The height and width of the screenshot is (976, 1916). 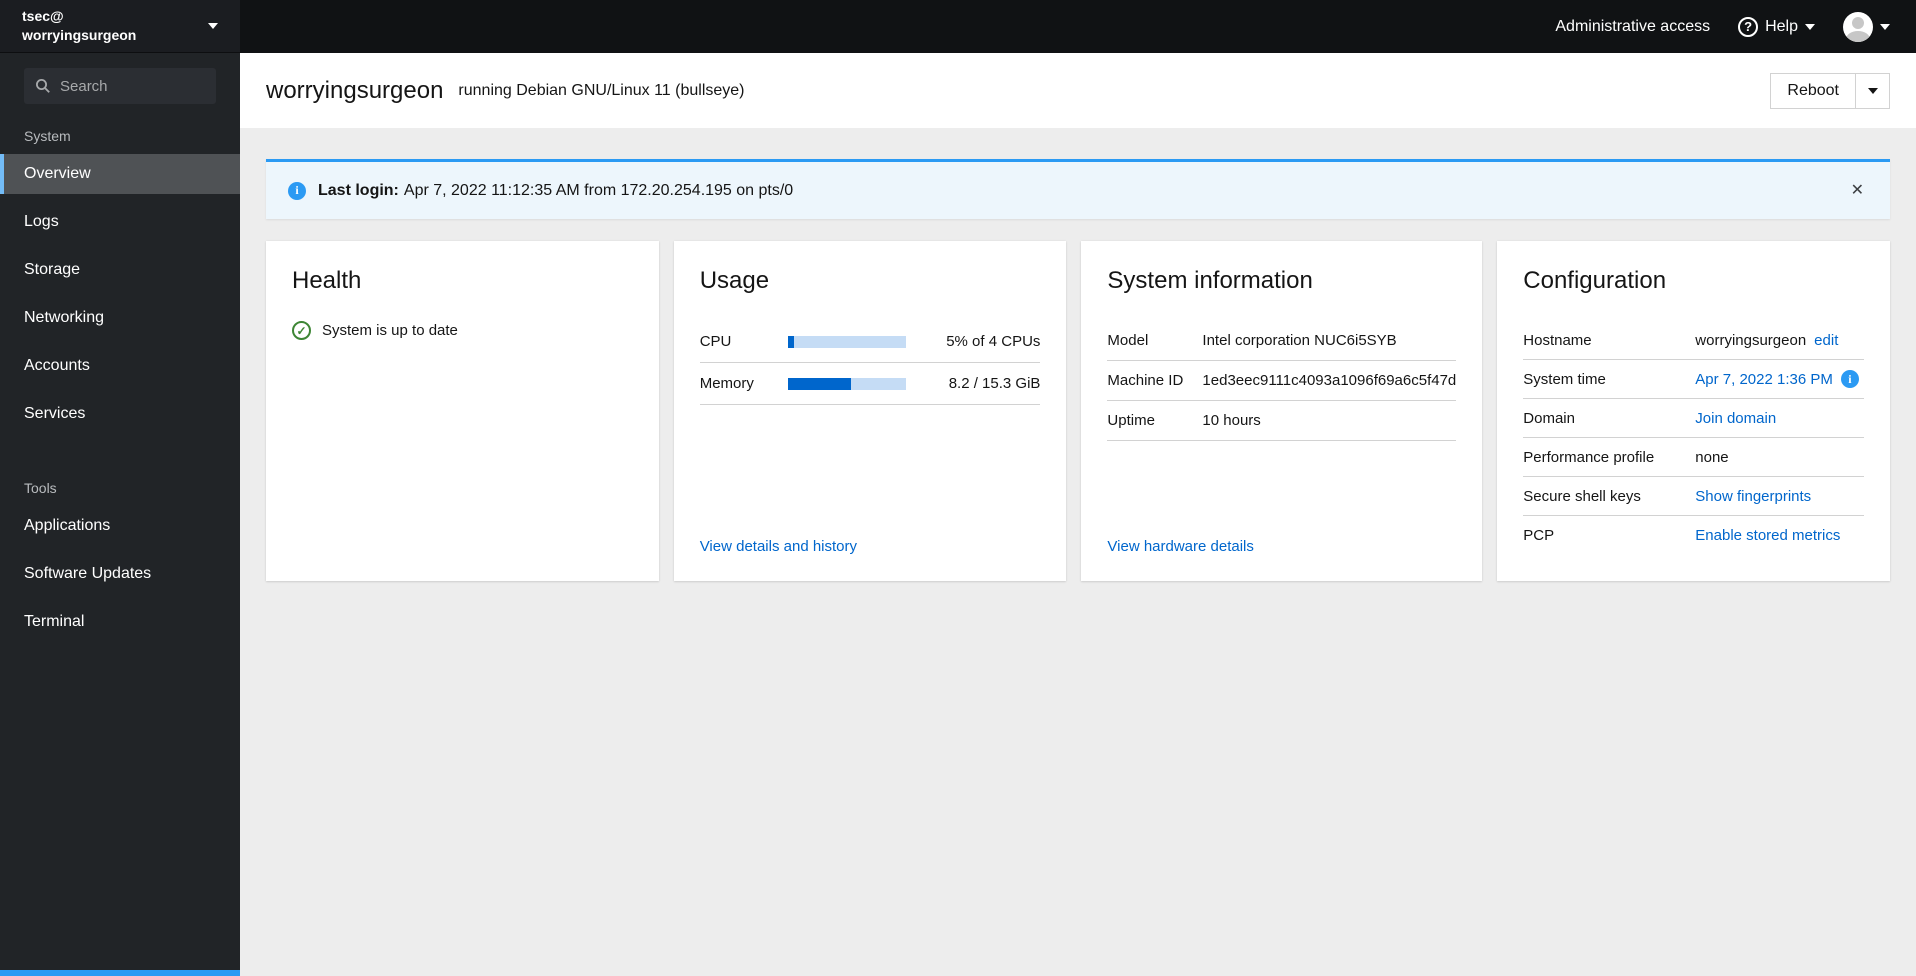 I want to click on sidebar-item-overview: Overview, so click(x=120, y=174).